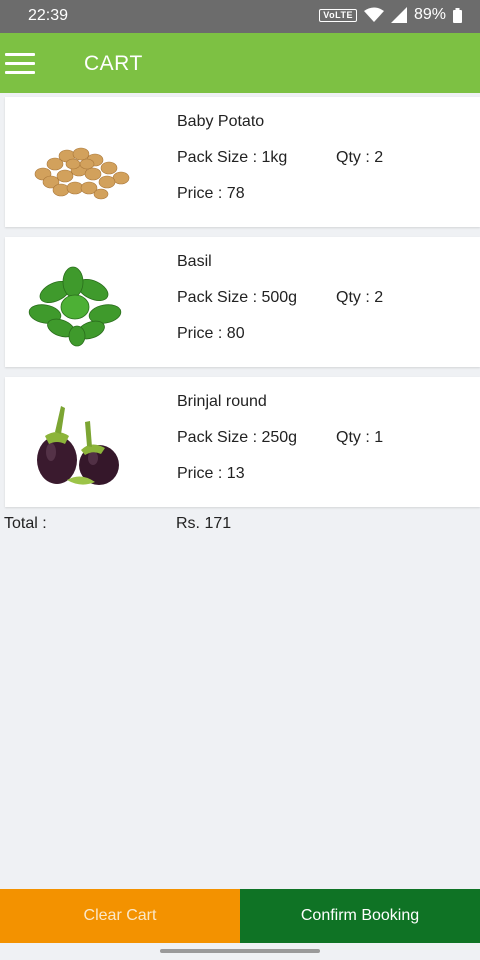 Image resolution: width=480 pixels, height=960 pixels. Describe the element at coordinates (240, 63) in the screenshot. I see `app-bar: CART` at that location.